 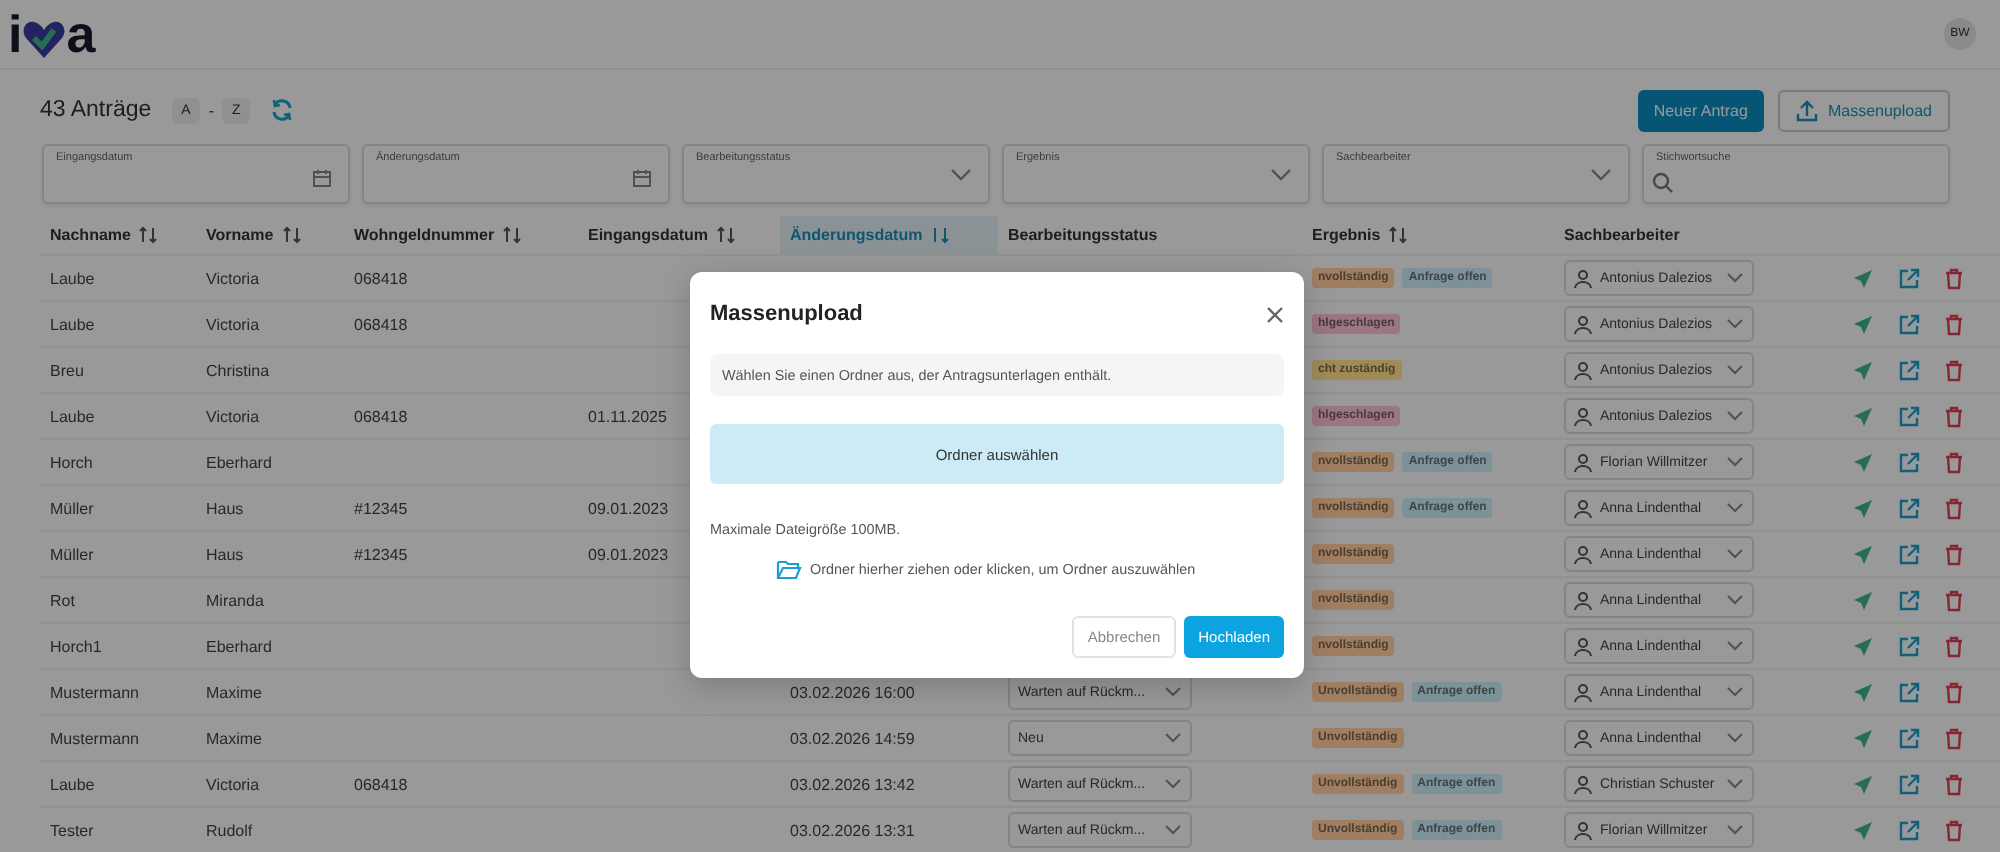 What do you see at coordinates (1275, 314) in the screenshot?
I see `close-icon` at bounding box center [1275, 314].